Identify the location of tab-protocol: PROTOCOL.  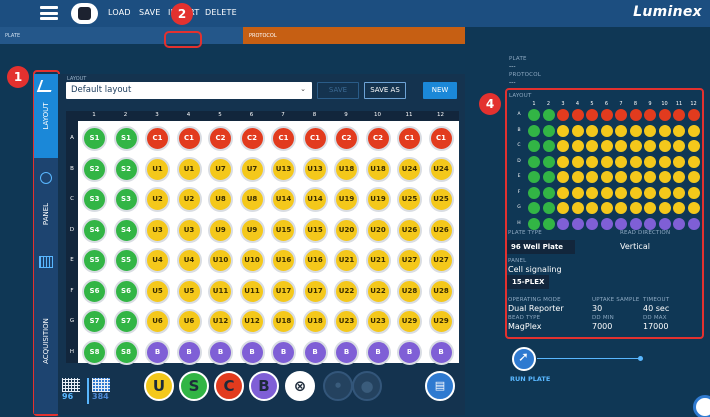
(354, 35).